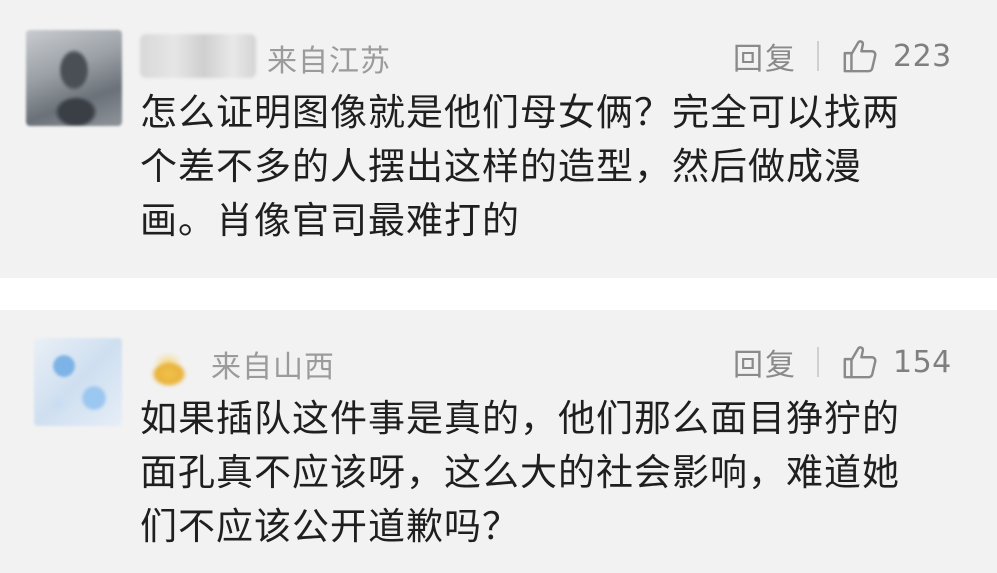 The width and height of the screenshot is (997, 573). I want to click on comment-actions: 回复 154, so click(842, 362).